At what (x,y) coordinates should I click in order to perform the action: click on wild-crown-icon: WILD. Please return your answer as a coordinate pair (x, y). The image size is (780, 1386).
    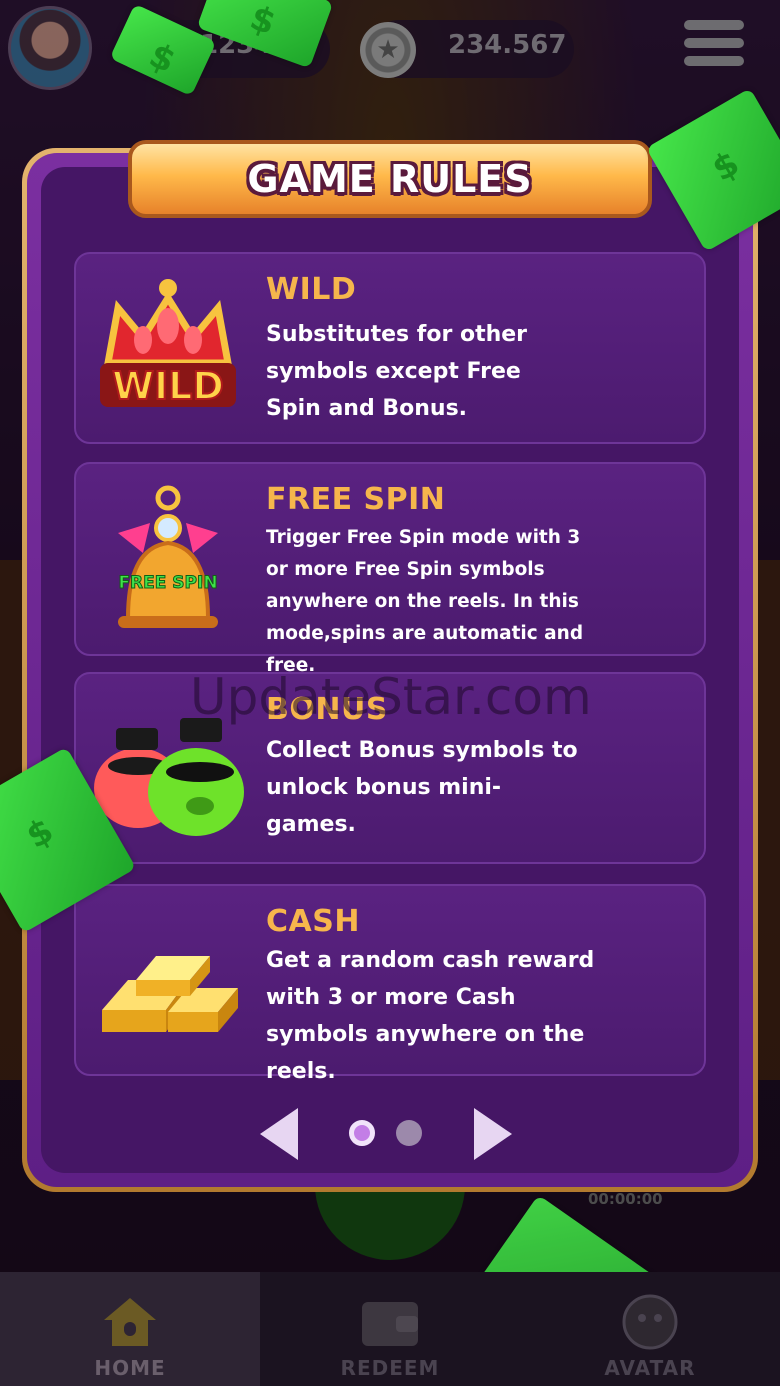
    Looking at the image, I should click on (168, 344).